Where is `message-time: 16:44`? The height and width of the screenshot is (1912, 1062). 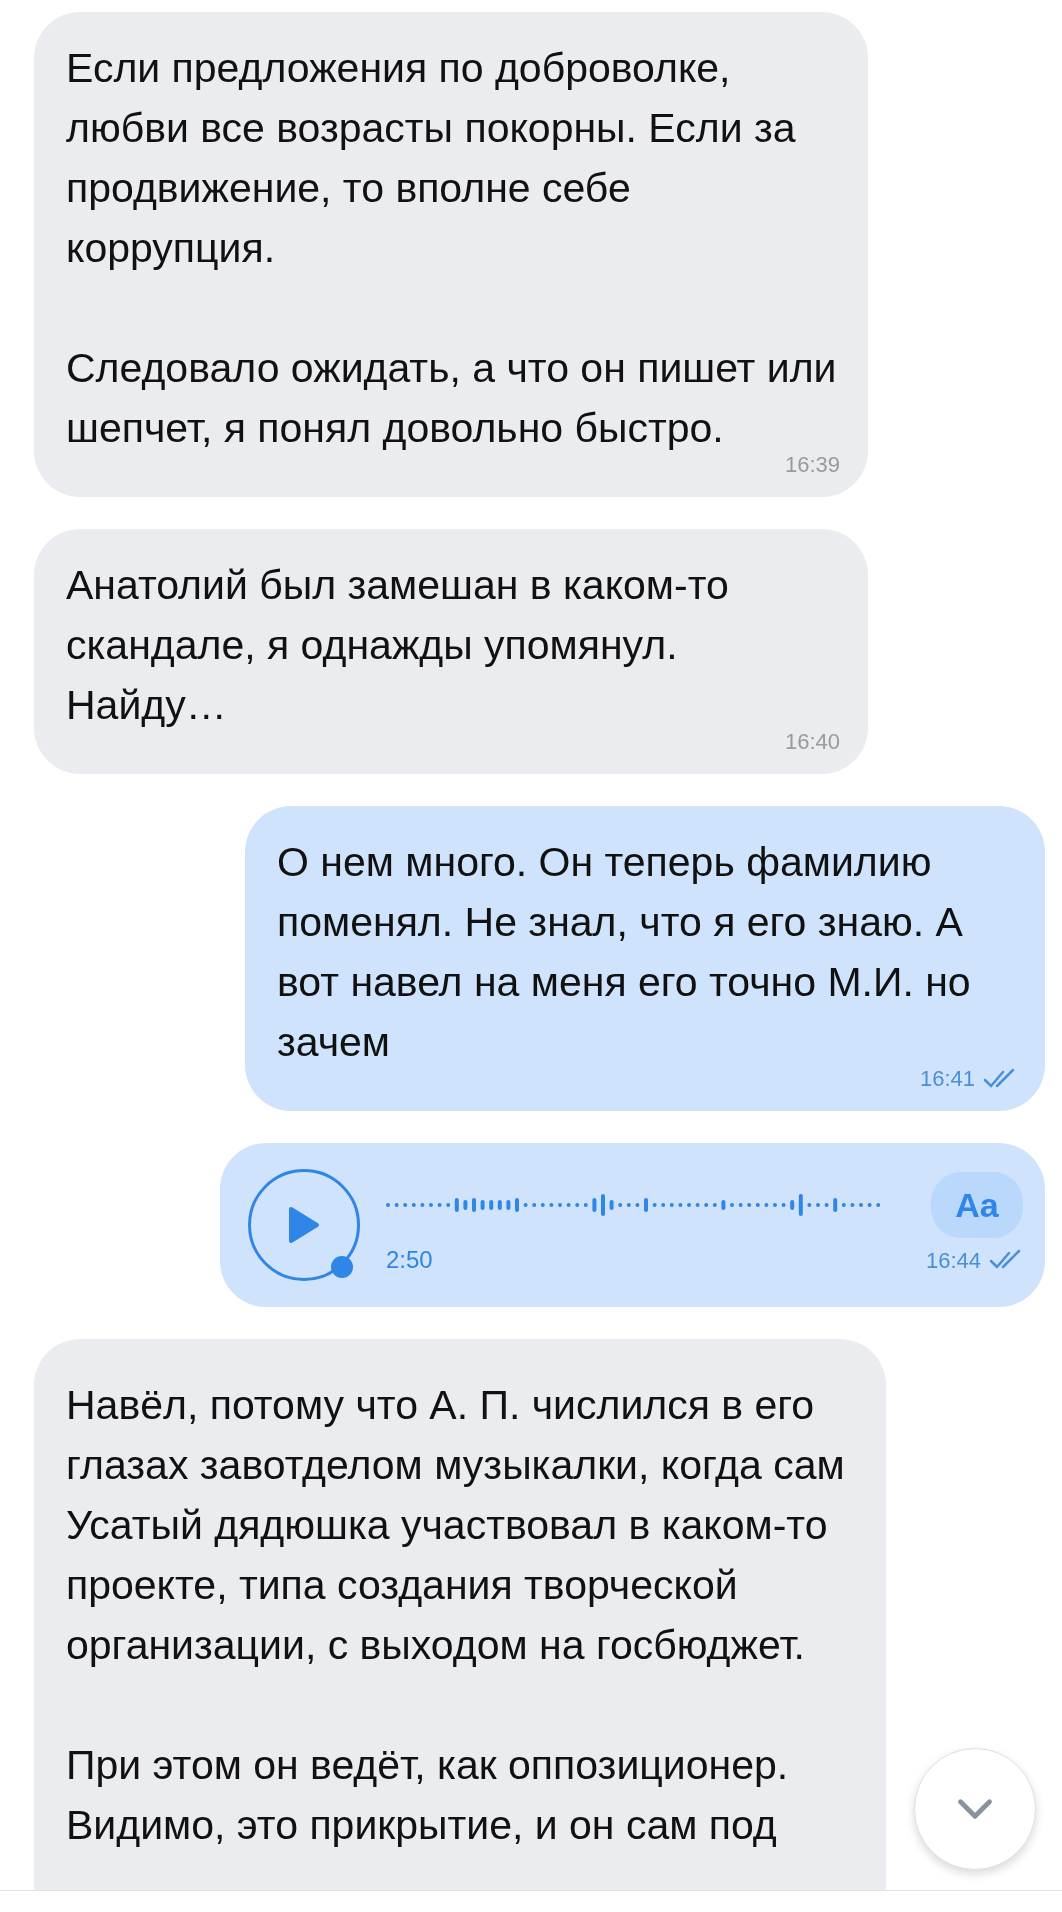 message-time: 16:44 is located at coordinates (953, 1260).